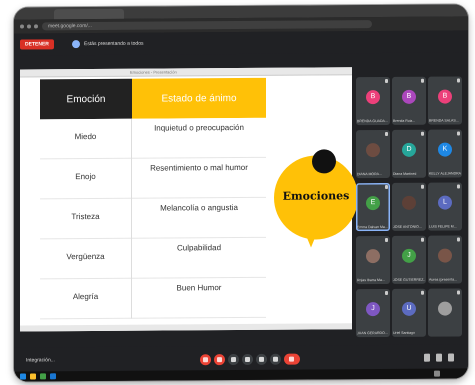 Image resolution: width=475 pixels, height=385 pixels. What do you see at coordinates (114, 44) in the screenshot?
I see `presenting-status: Estás presentando a todos` at bounding box center [114, 44].